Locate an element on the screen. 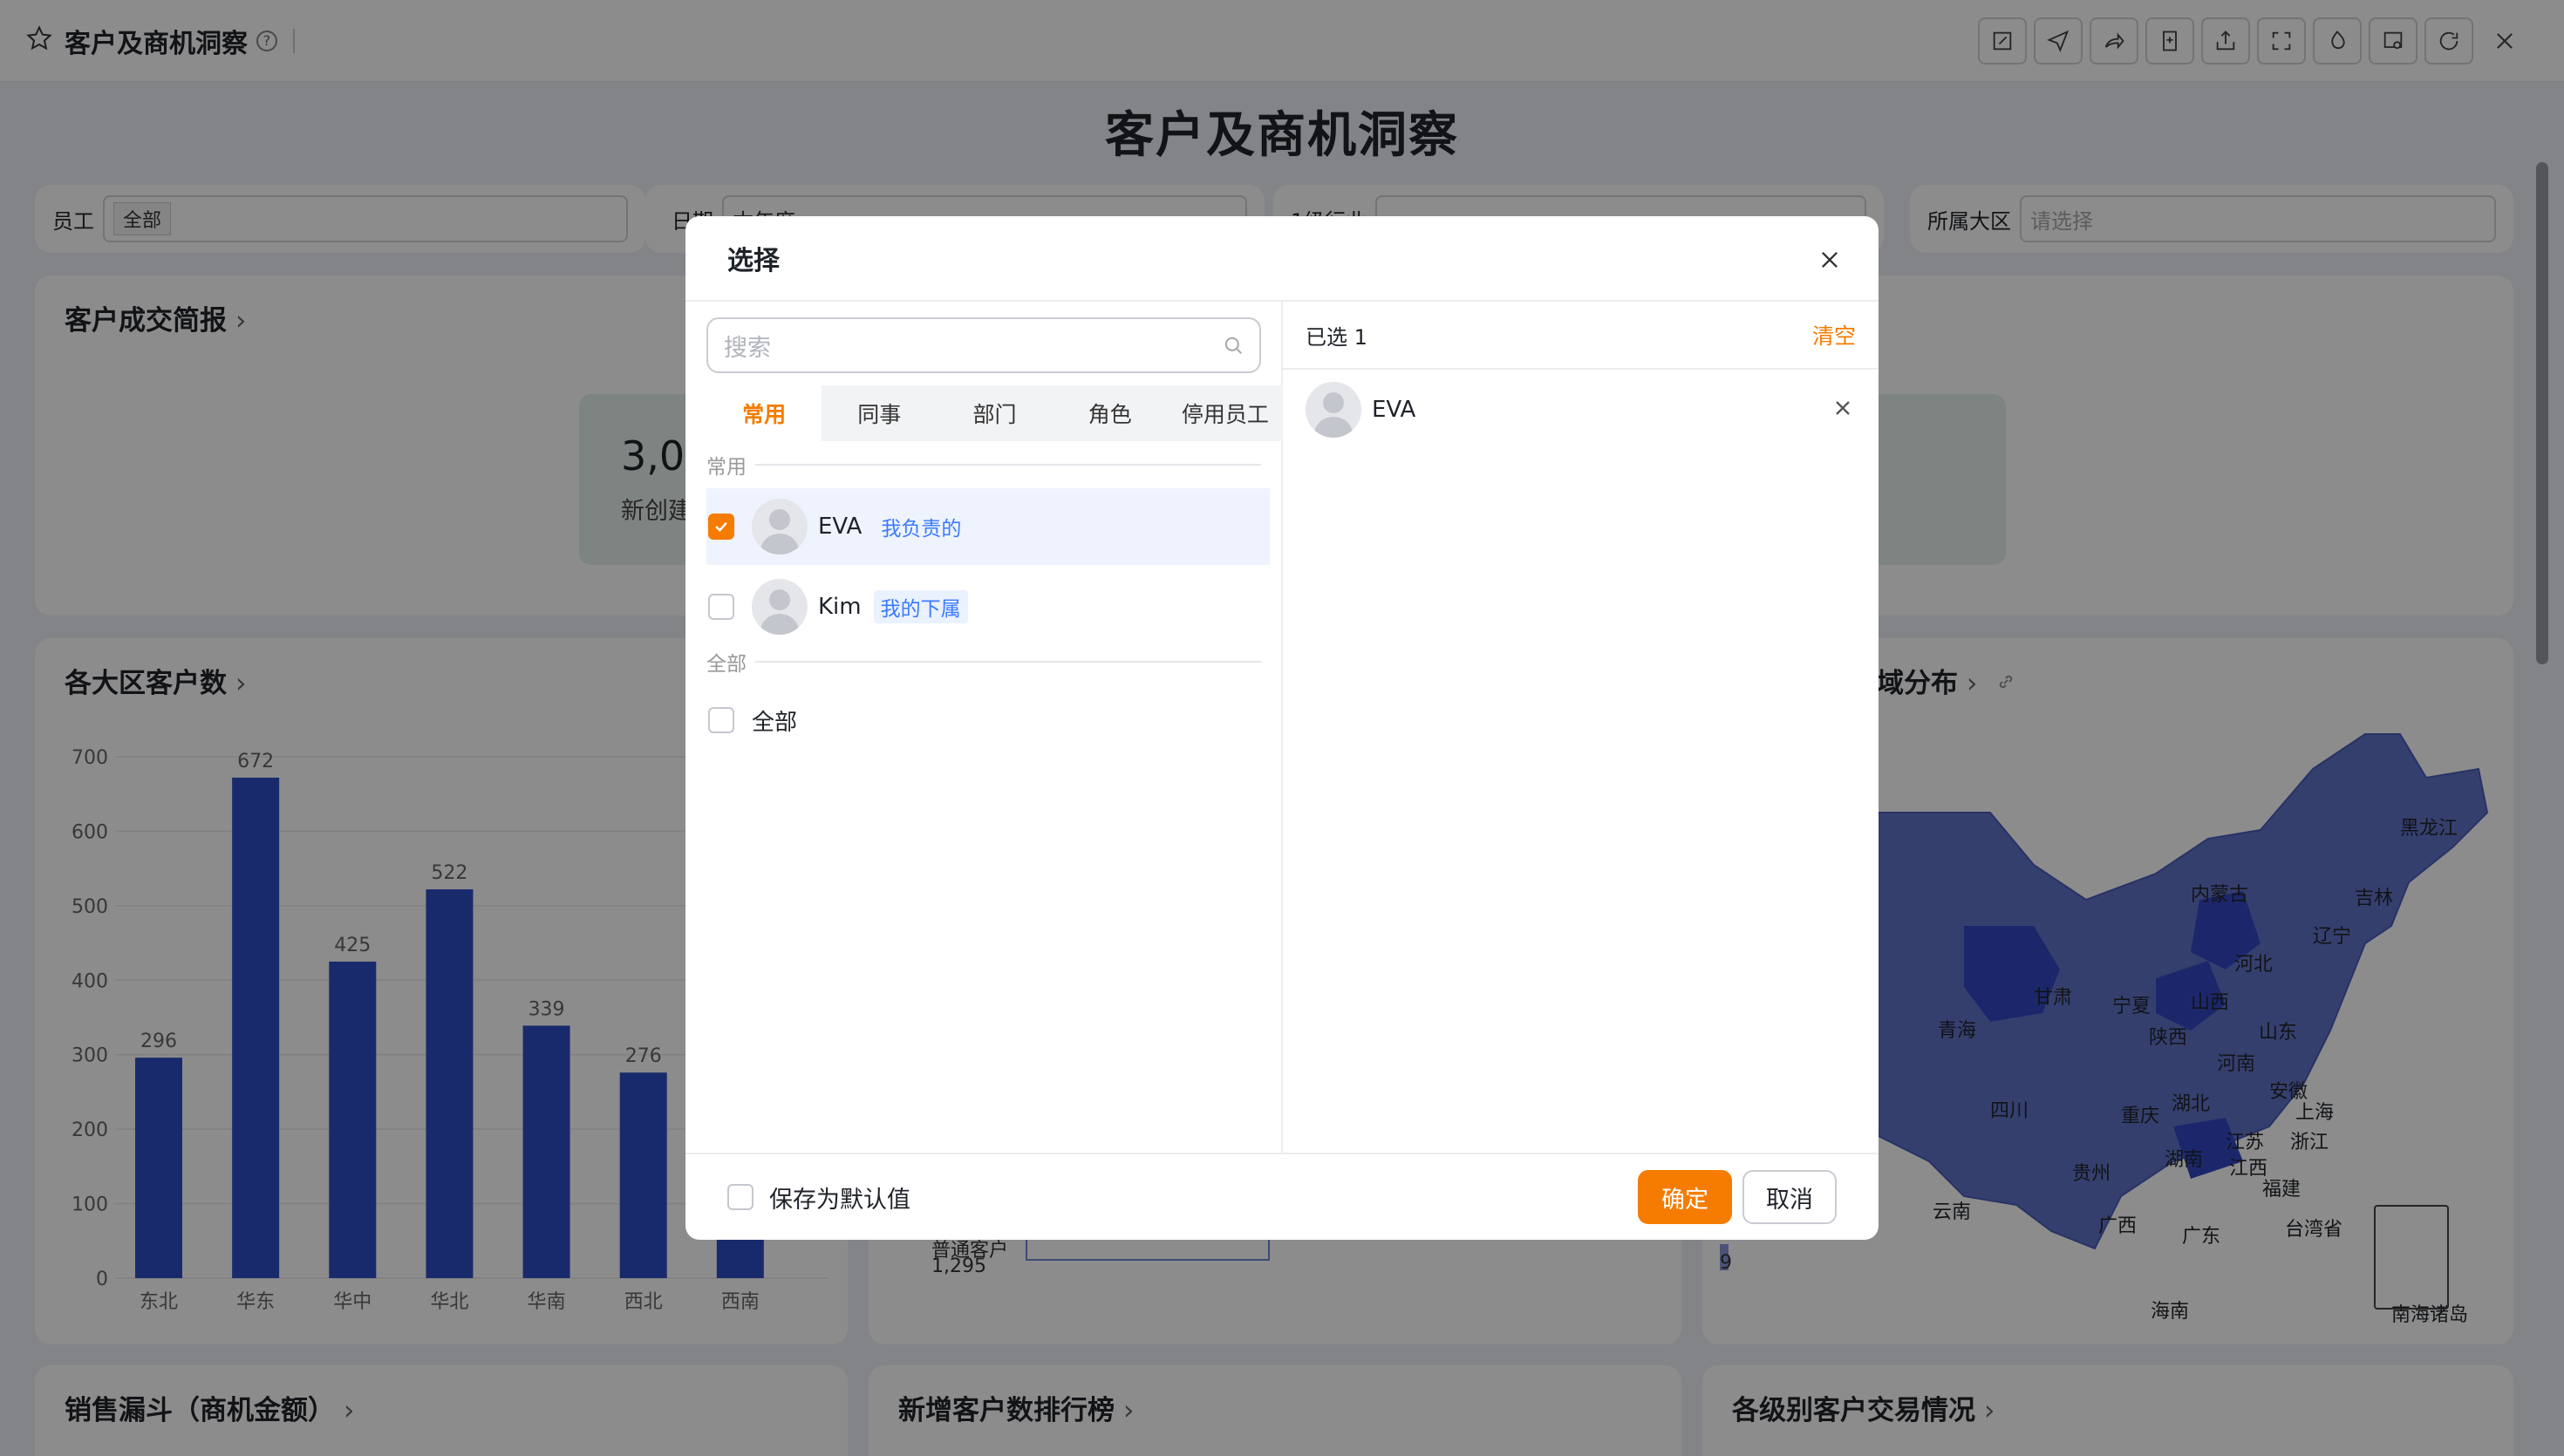 The height and width of the screenshot is (1456, 2564). selected-count: 已选 1 is located at coordinates (1336, 337).